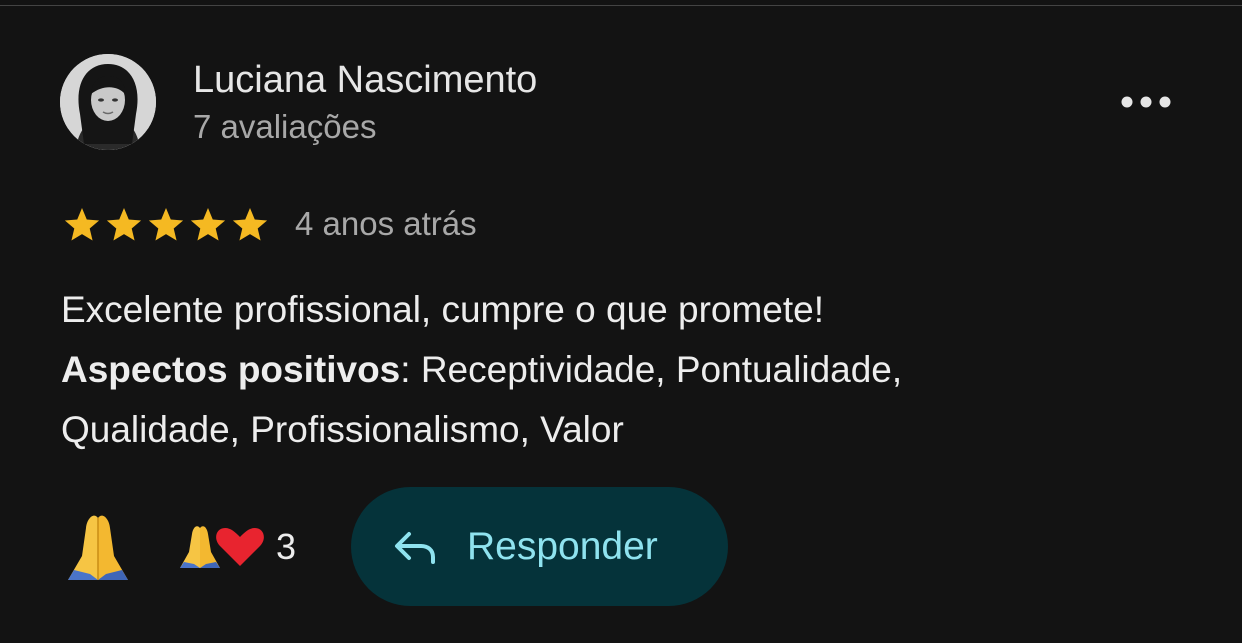 Image resolution: width=1242 pixels, height=643 pixels. Describe the element at coordinates (342, 429) in the screenshot. I see `positive-aspects-list-continued: Qualidade, Profissionalismo, Valor` at that location.